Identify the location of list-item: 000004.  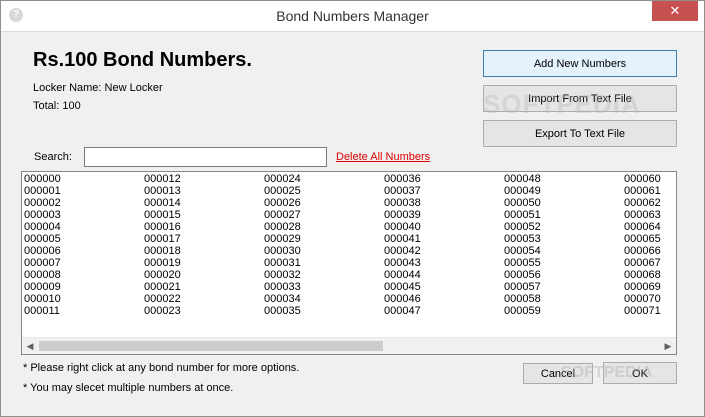
(42, 227).